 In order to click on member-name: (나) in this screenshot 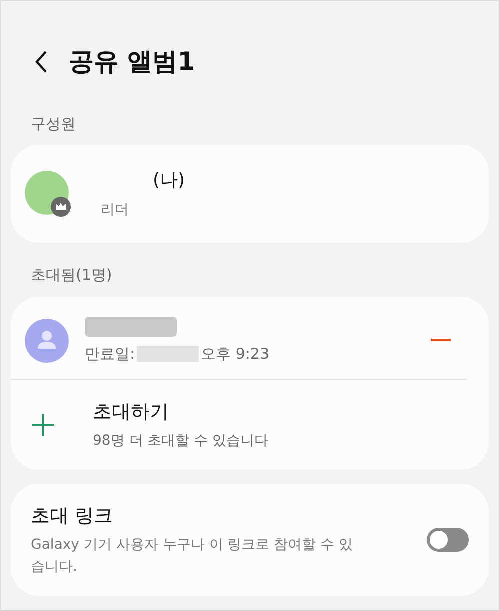, I will do `click(169, 181)`.